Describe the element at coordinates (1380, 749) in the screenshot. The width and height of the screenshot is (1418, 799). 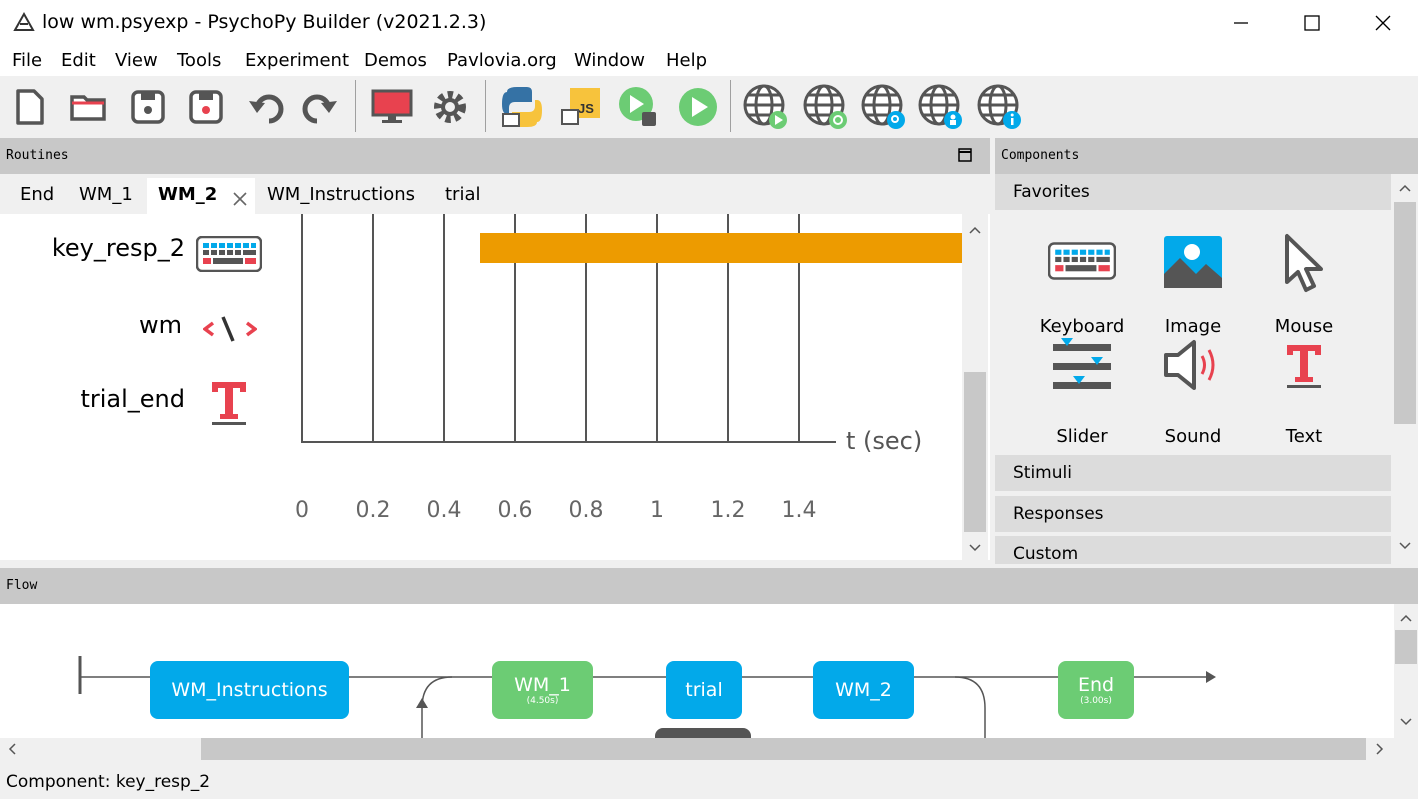
I see `scroll-right-icon` at that location.